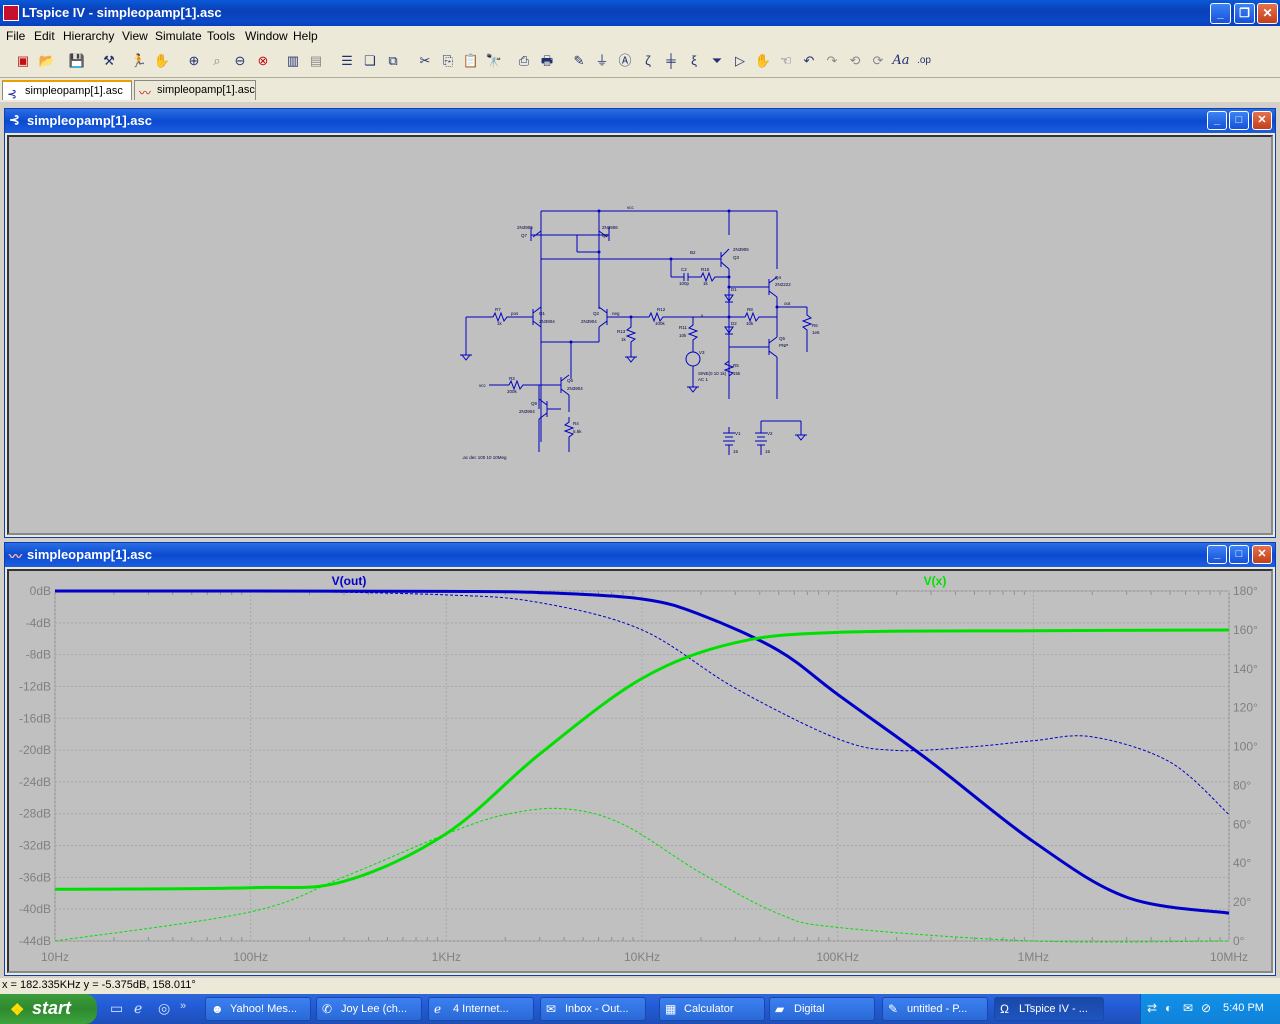 The height and width of the screenshot is (1024, 1280). Describe the element at coordinates (221, 36) in the screenshot. I see `menu-tools: Tools` at that location.